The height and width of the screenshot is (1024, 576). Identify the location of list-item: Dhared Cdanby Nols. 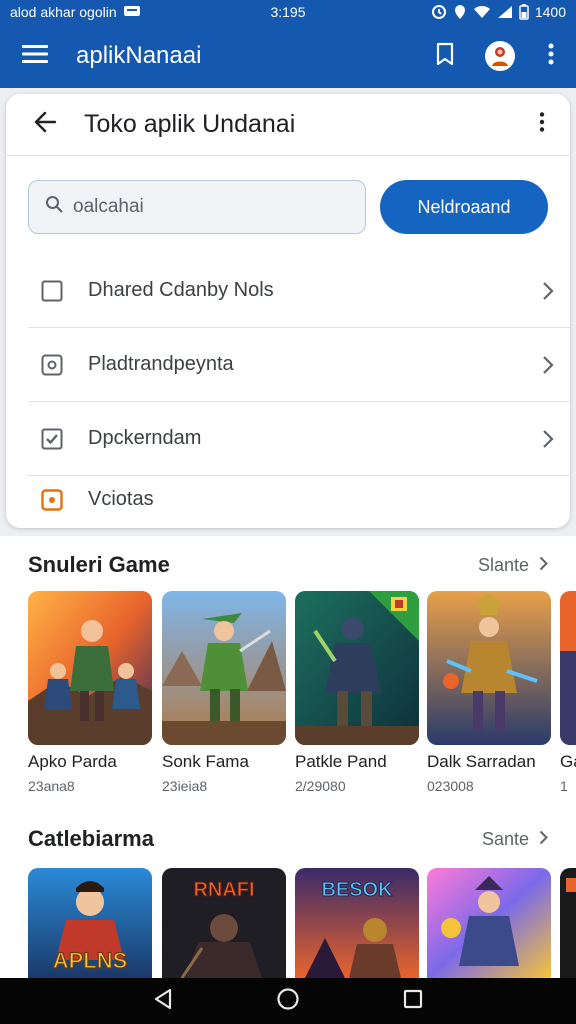
(299, 291).